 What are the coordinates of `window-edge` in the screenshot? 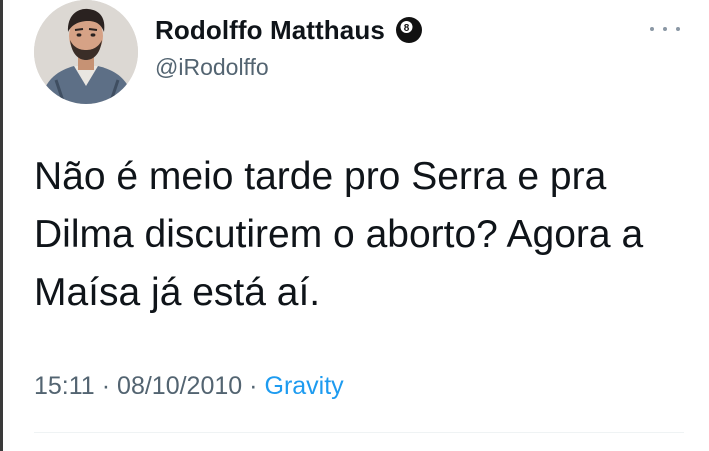 It's located at (1, 225).